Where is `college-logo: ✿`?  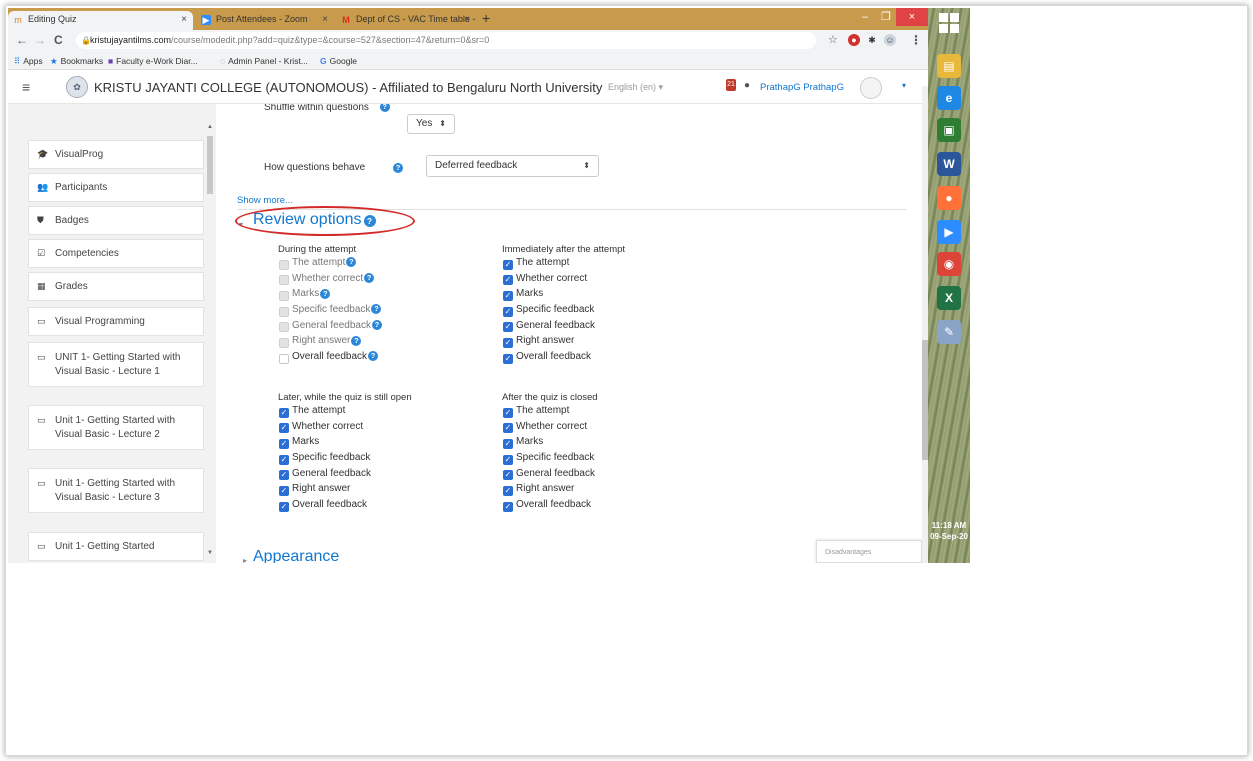
college-logo: ✿ is located at coordinates (77, 87).